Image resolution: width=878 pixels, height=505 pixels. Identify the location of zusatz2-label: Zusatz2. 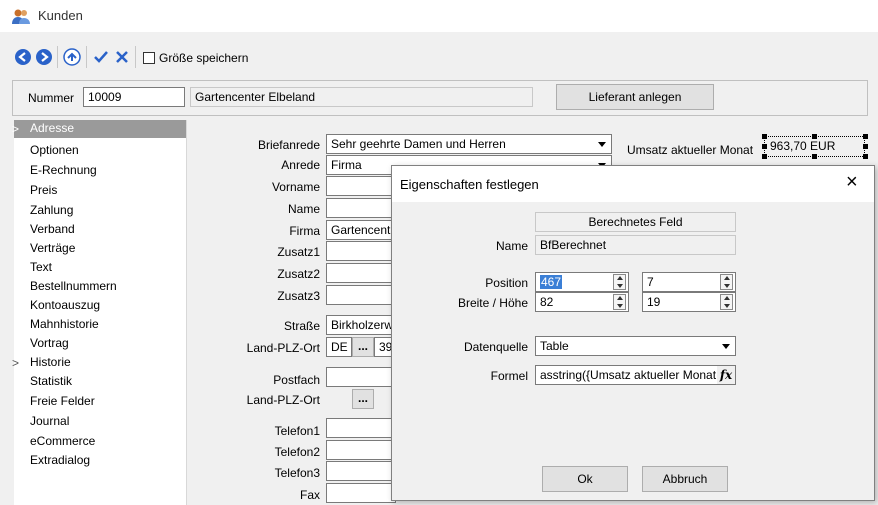
(298, 274).